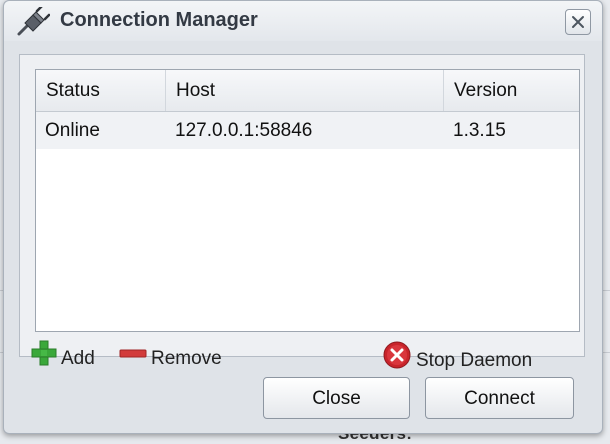  Describe the element at coordinates (474, 361) in the screenshot. I see `stop-daemon-label: Stop Daemon` at that location.